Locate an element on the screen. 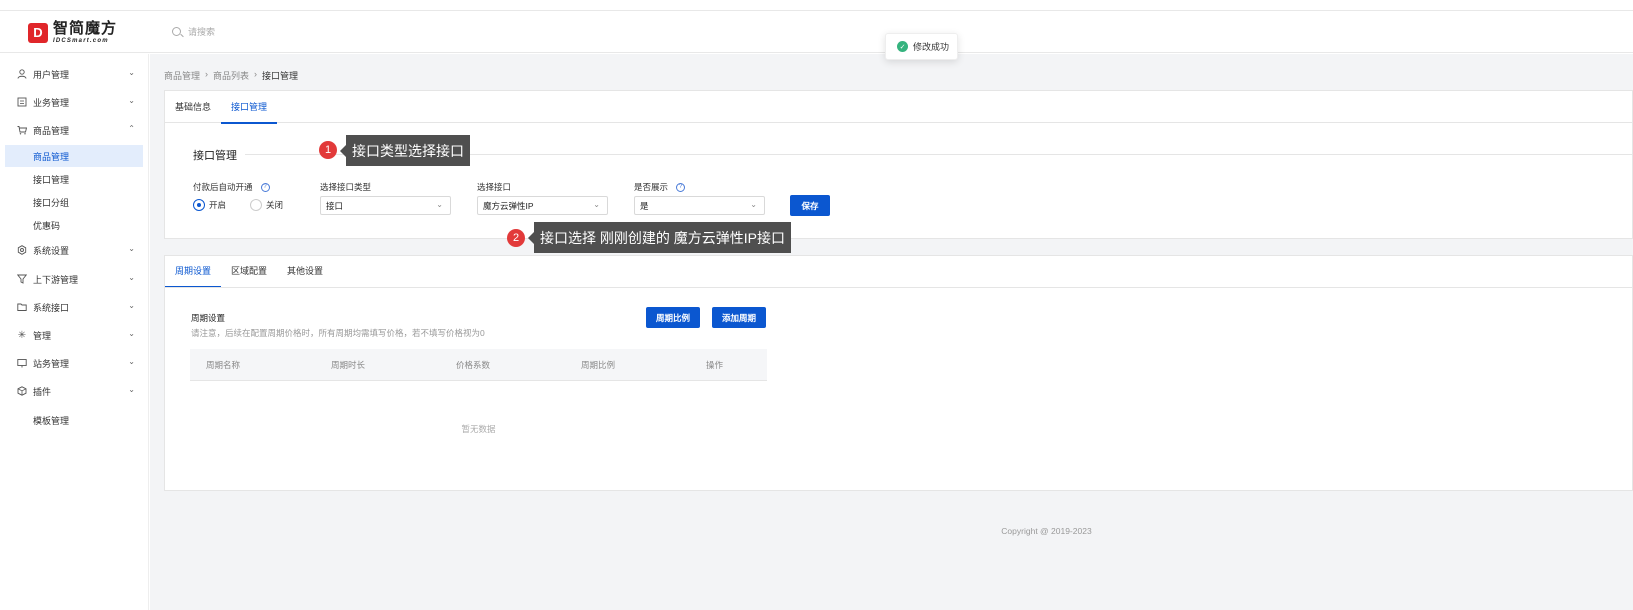 Image resolution: width=1633 pixels, height=610 pixels. column-header: 周期名称 is located at coordinates (223, 365).